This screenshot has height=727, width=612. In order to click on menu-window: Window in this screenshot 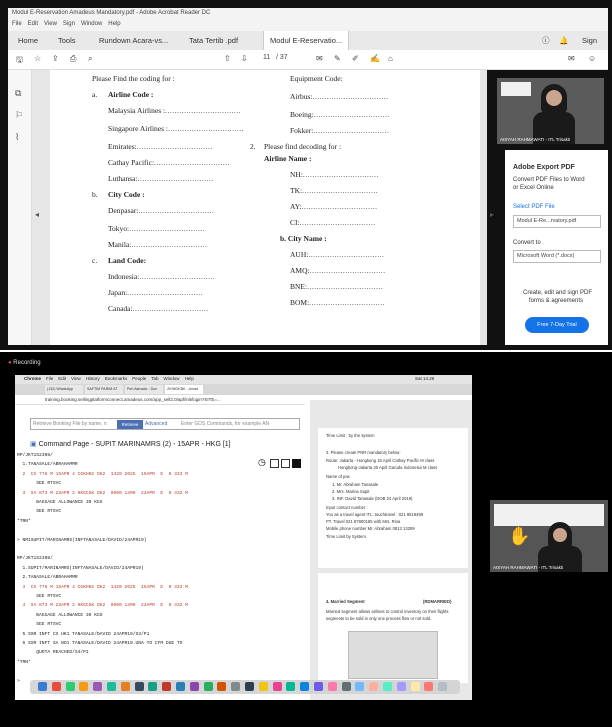, I will do `click(91, 24)`.